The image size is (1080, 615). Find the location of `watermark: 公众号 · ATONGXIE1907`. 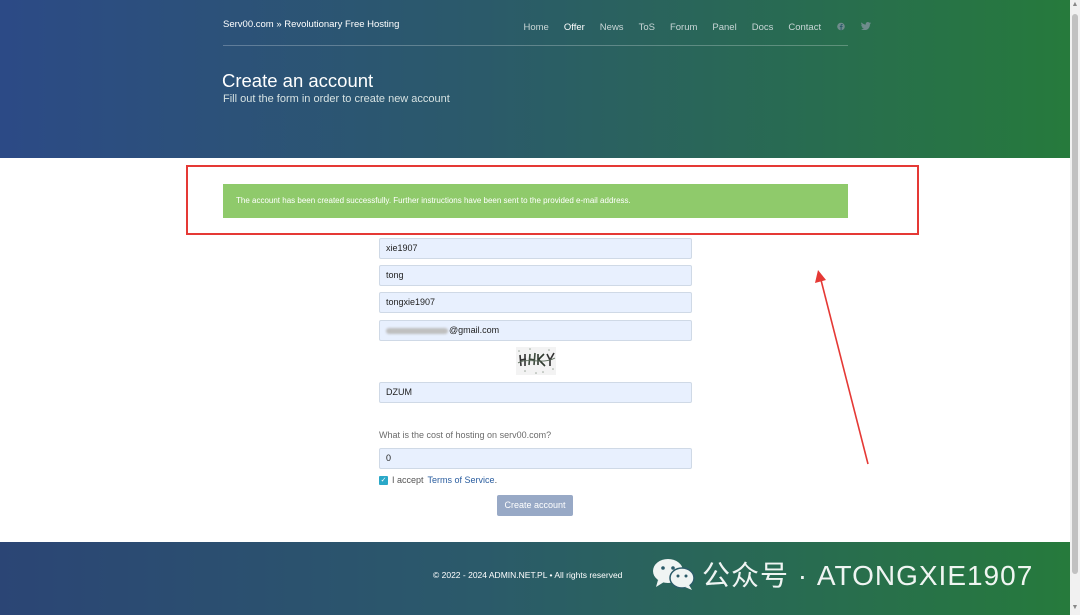

watermark: 公众号 · ATONGXIE1907 is located at coordinates (842, 574).